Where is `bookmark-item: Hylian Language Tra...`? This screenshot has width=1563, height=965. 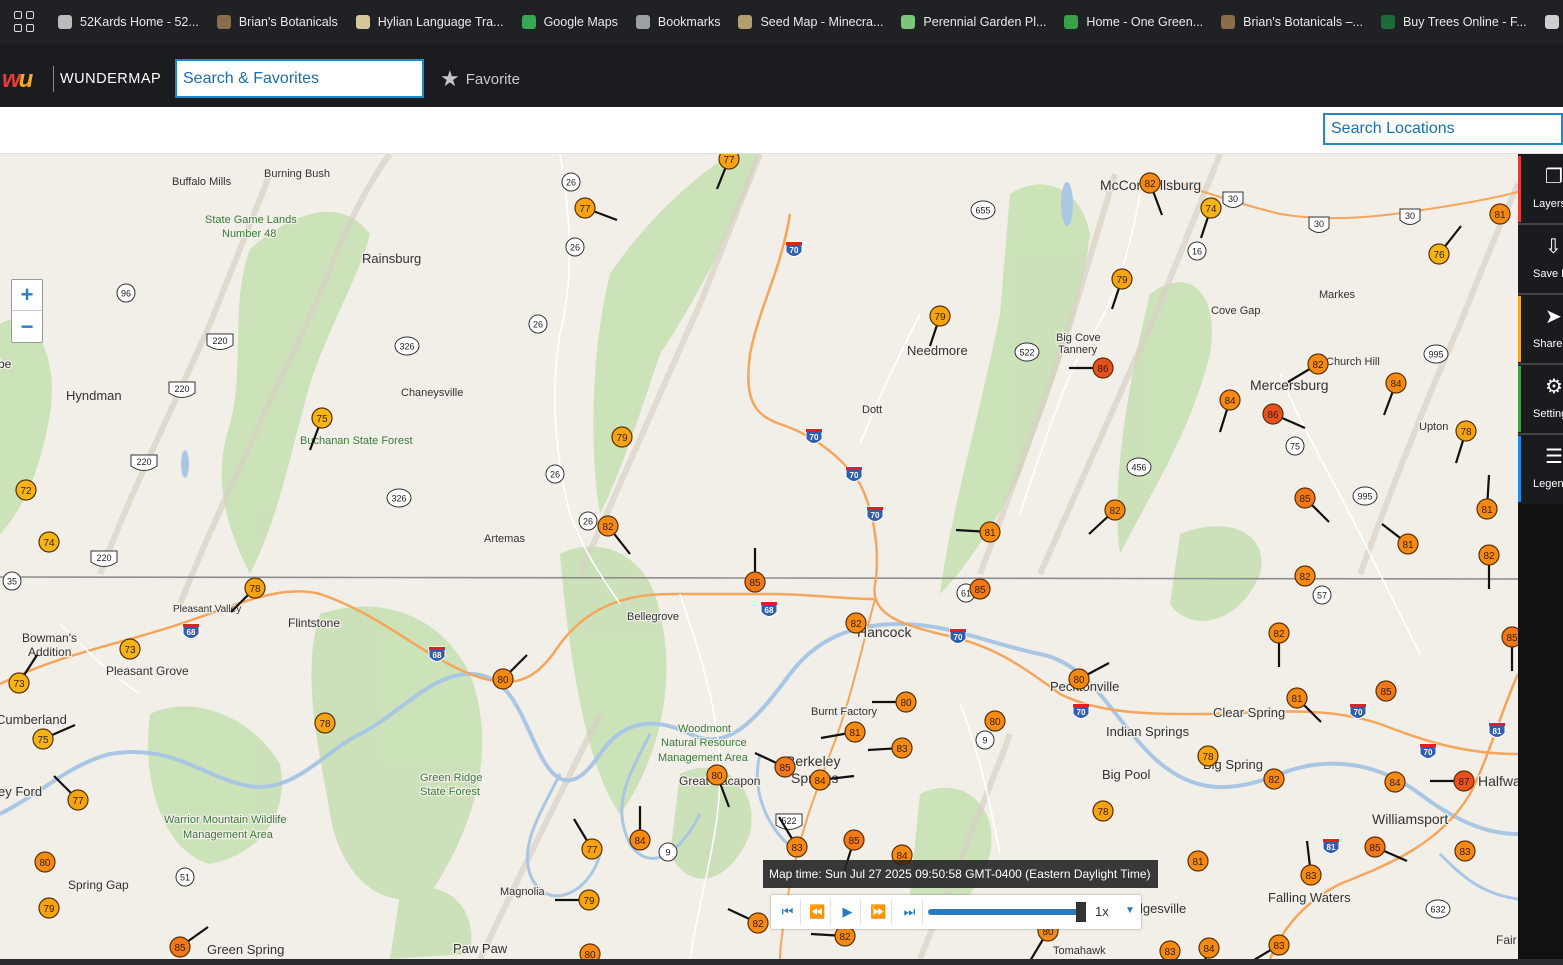 bookmark-item: Hylian Language Tra... is located at coordinates (429, 22).